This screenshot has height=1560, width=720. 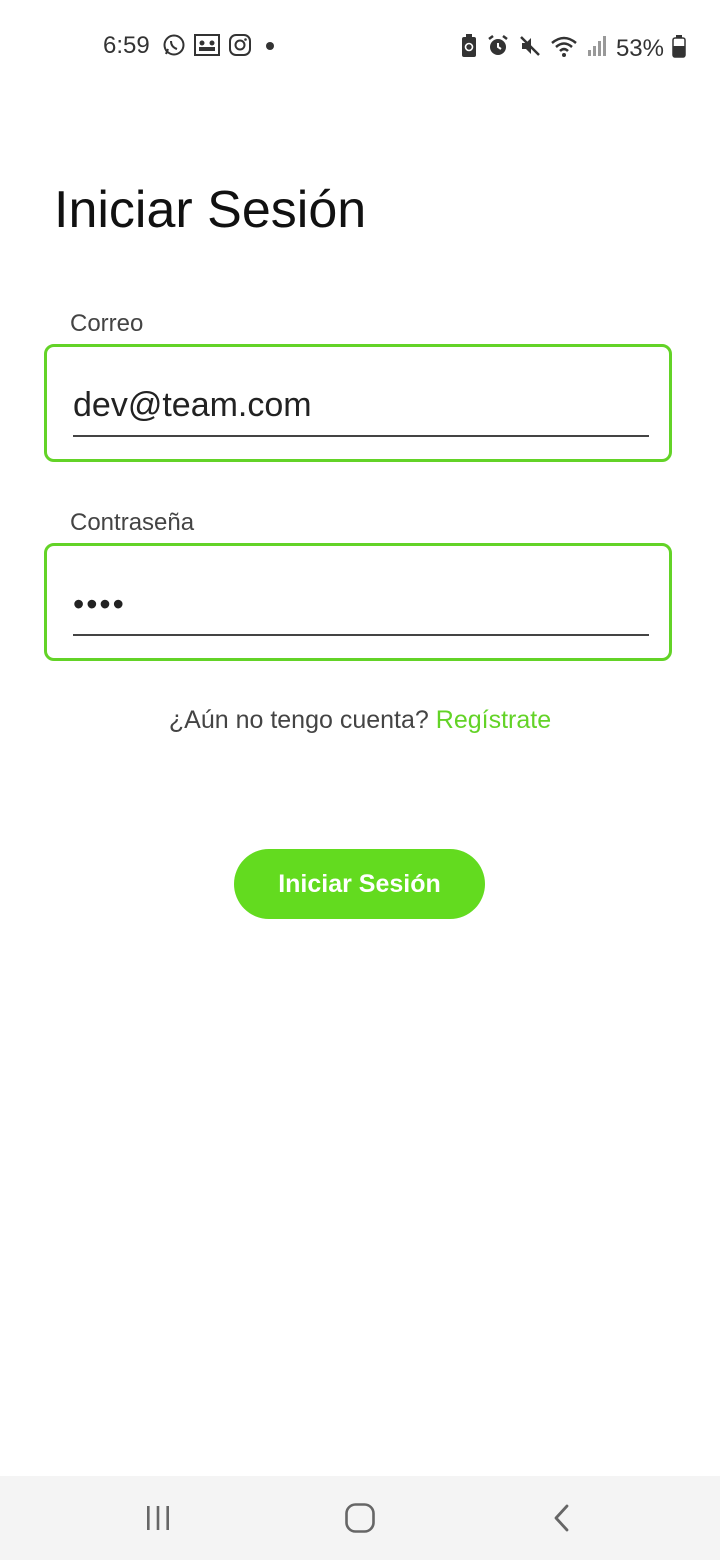 I want to click on home-icon, so click(x=360, y=1518).